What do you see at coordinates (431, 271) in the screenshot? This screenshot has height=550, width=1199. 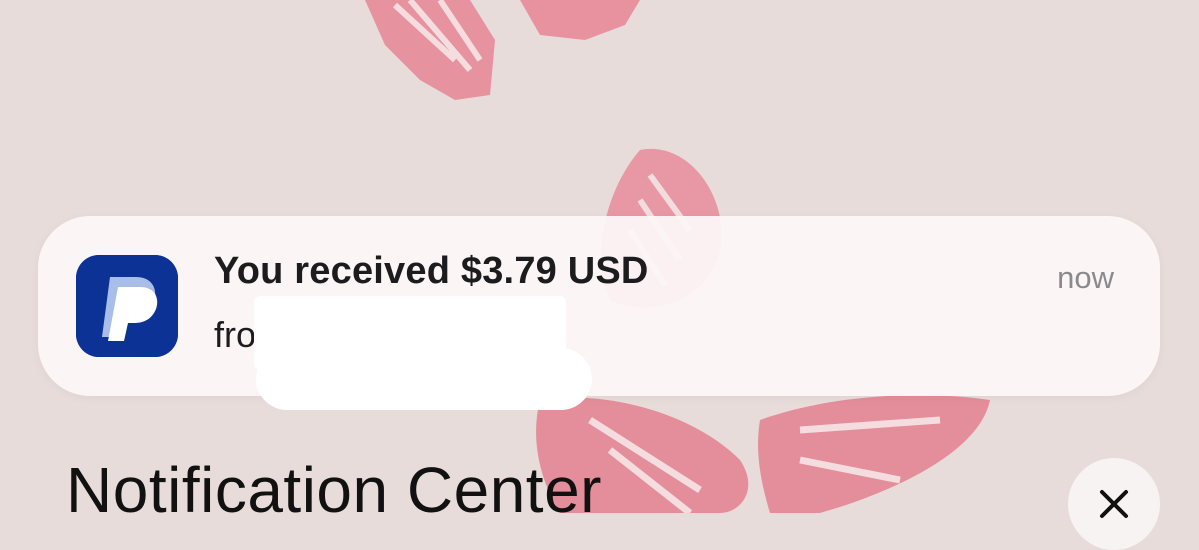 I see `notification-title: You received $3.79 USD` at bounding box center [431, 271].